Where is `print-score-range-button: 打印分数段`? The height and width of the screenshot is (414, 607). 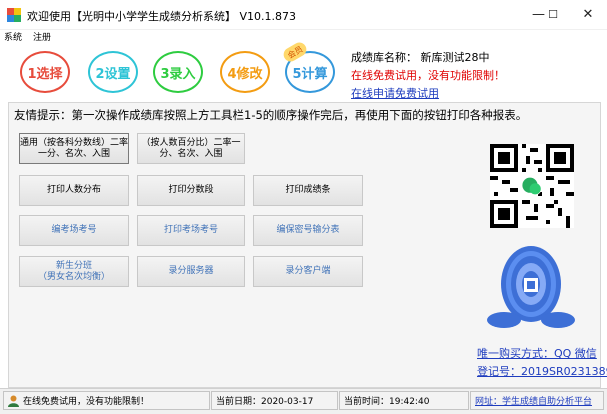 print-score-range-button: 打印分数段 is located at coordinates (191, 190).